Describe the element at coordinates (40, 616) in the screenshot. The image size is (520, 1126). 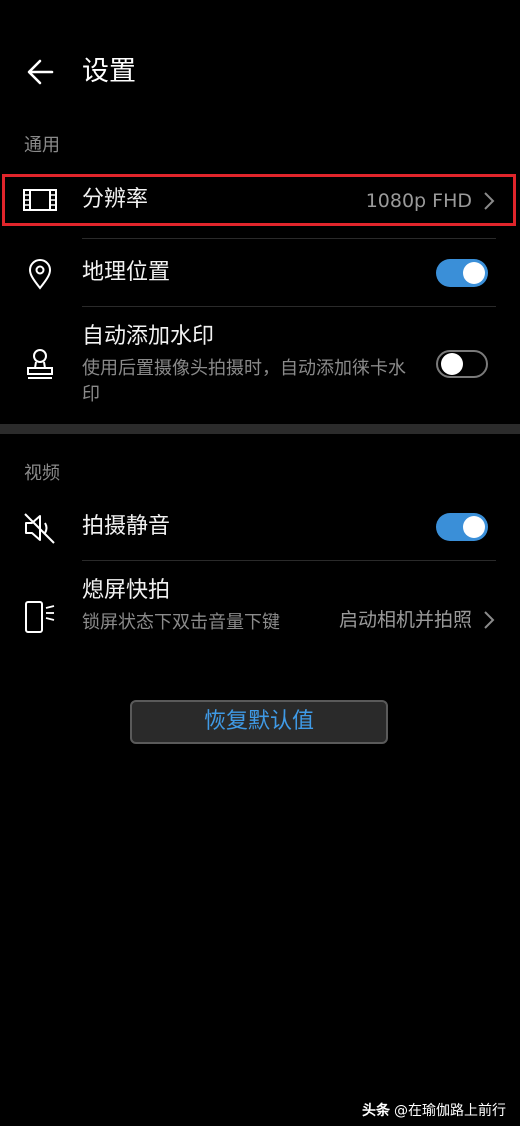
I see `phone-side-key-icon` at that location.